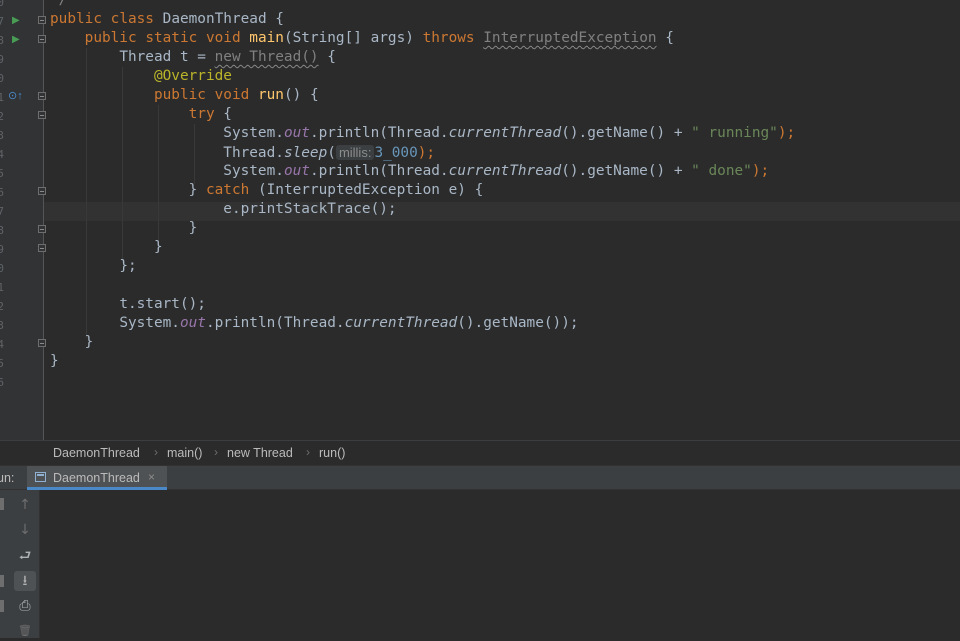  What do you see at coordinates (329, 153) in the screenshot?
I see `code-line: Thread.sleep(millis: 3_000);` at bounding box center [329, 153].